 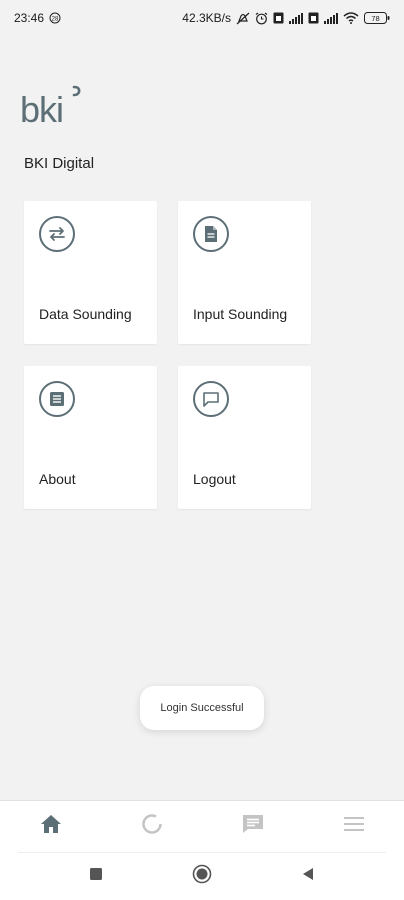 What do you see at coordinates (278, 18) in the screenshot?
I see `sim1-icon` at bounding box center [278, 18].